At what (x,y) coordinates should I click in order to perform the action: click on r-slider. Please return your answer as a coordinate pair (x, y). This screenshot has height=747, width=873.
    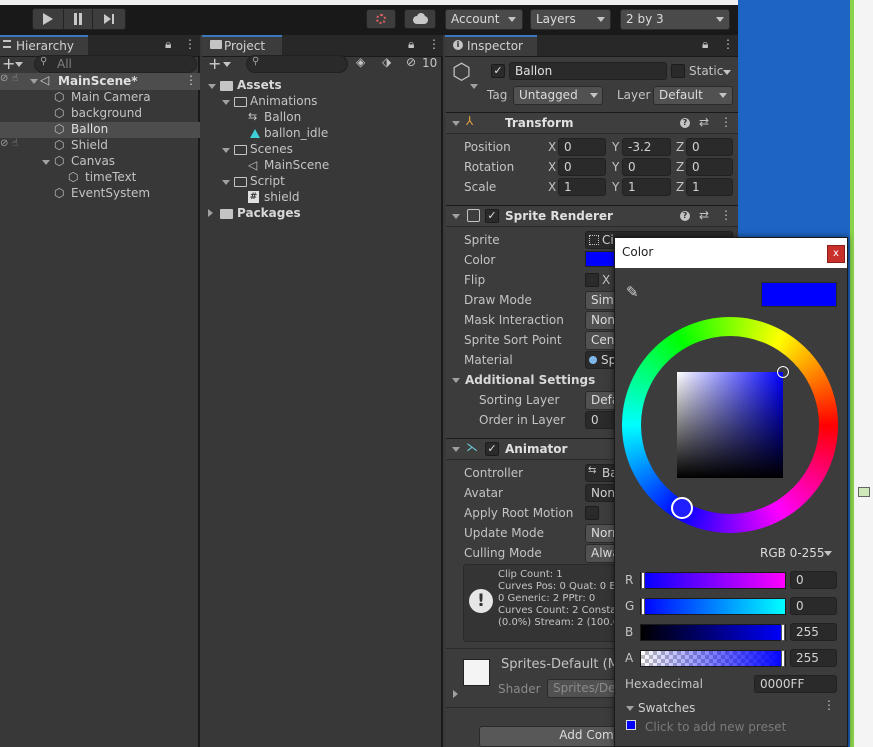
    Looking at the image, I should click on (713, 580).